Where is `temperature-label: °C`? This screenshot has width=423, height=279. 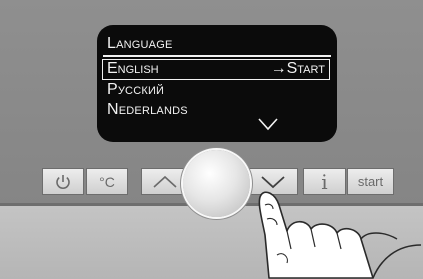
temperature-label: °C is located at coordinates (107, 181).